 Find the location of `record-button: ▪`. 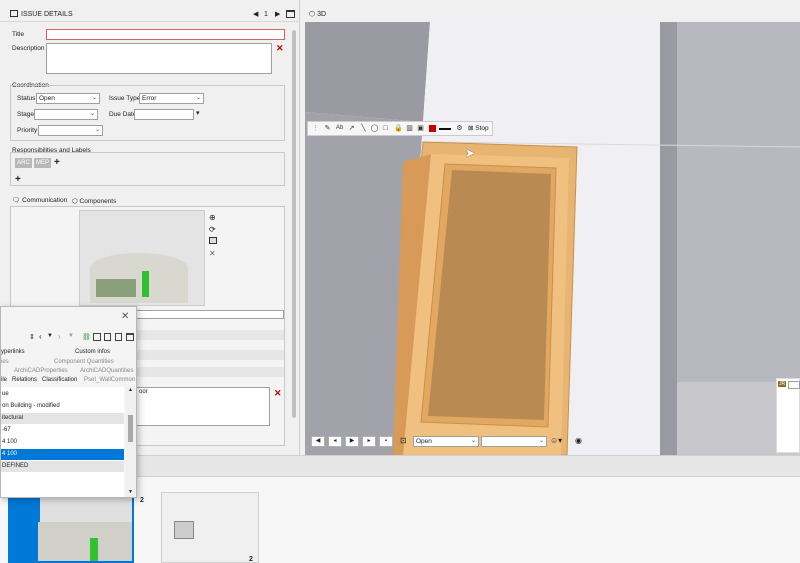

record-button: ▪ is located at coordinates (386, 441).